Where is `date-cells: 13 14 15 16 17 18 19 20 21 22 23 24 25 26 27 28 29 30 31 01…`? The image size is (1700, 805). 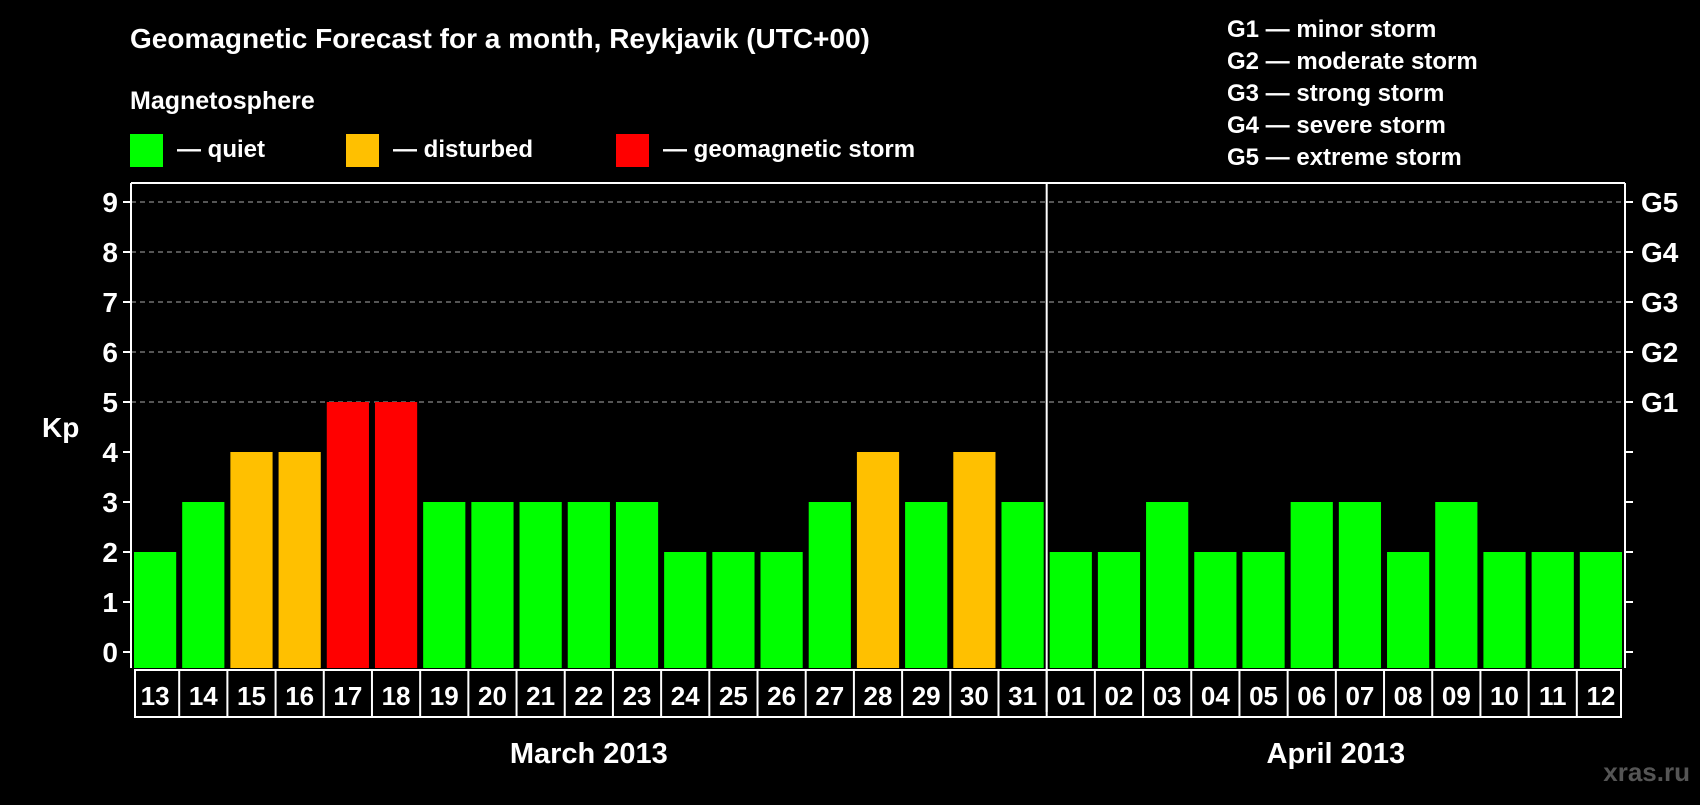
date-cells: 13 14 15 16 17 18 19 20 21 22 23 24 25 26 27 28 29 30 31 01… is located at coordinates (878, 719).